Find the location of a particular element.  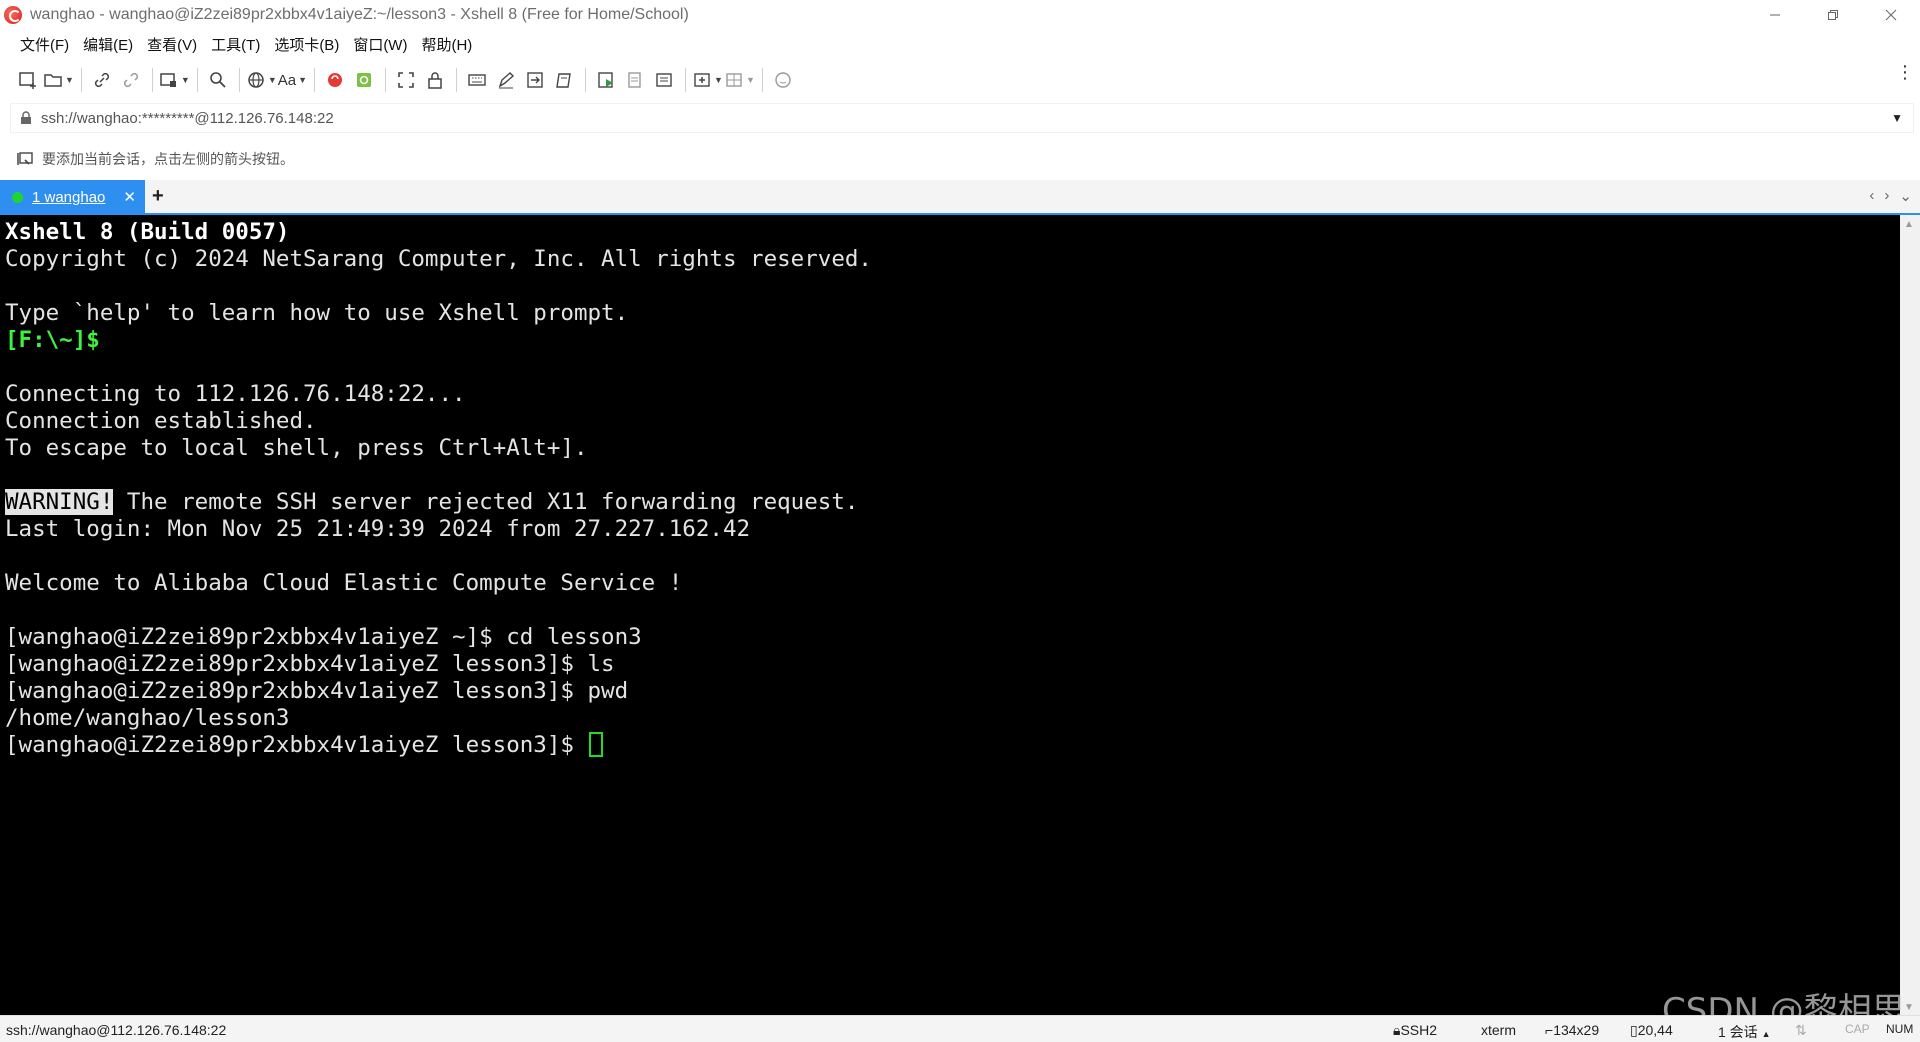

add-session-icon is located at coordinates (25, 158).